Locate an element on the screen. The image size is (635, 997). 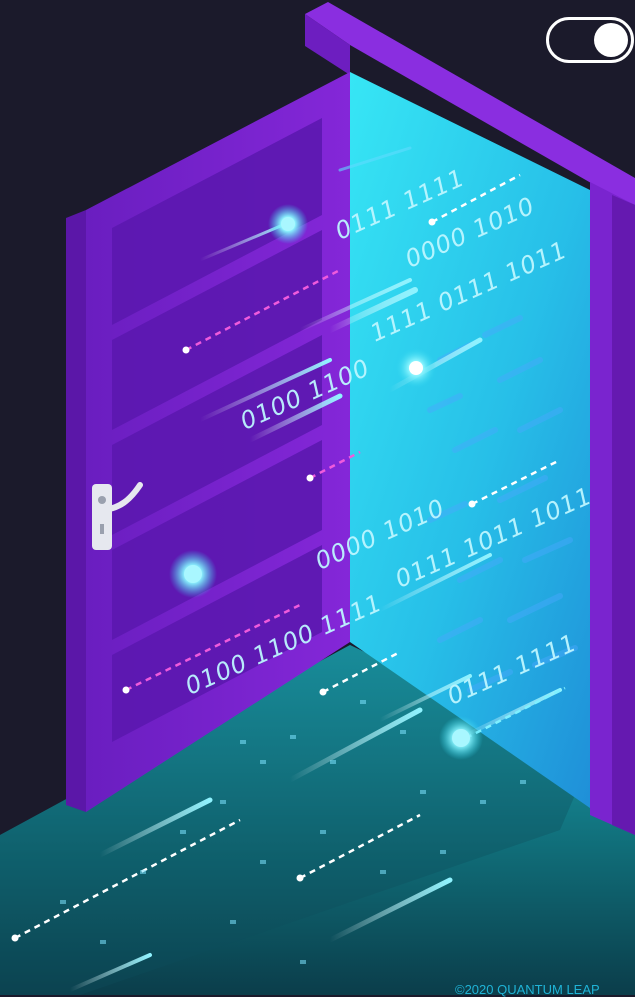
door-edge is located at coordinates (76, 511).